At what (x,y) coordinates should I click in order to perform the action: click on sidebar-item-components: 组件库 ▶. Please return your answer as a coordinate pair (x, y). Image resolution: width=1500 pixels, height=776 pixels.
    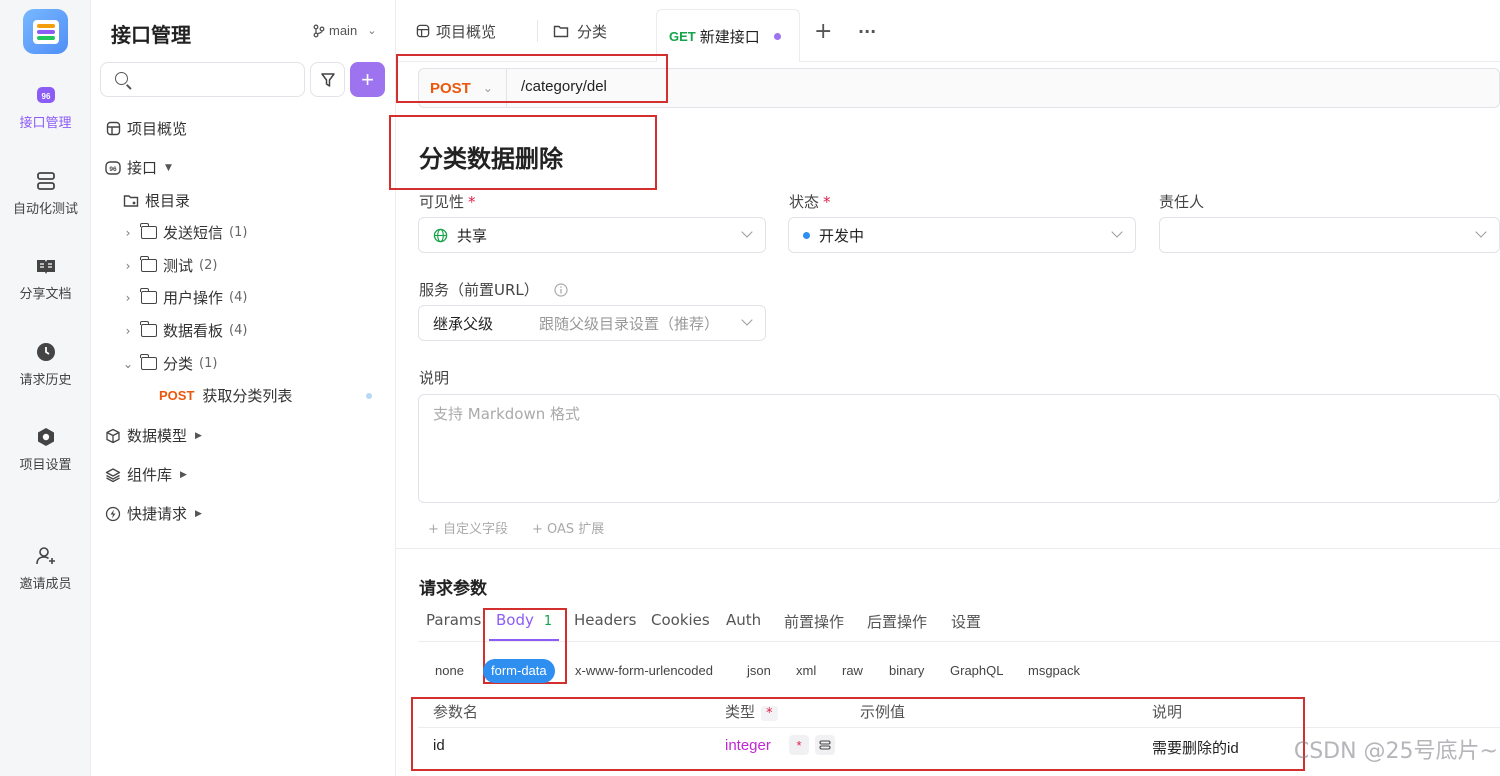
    Looking at the image, I should click on (146, 474).